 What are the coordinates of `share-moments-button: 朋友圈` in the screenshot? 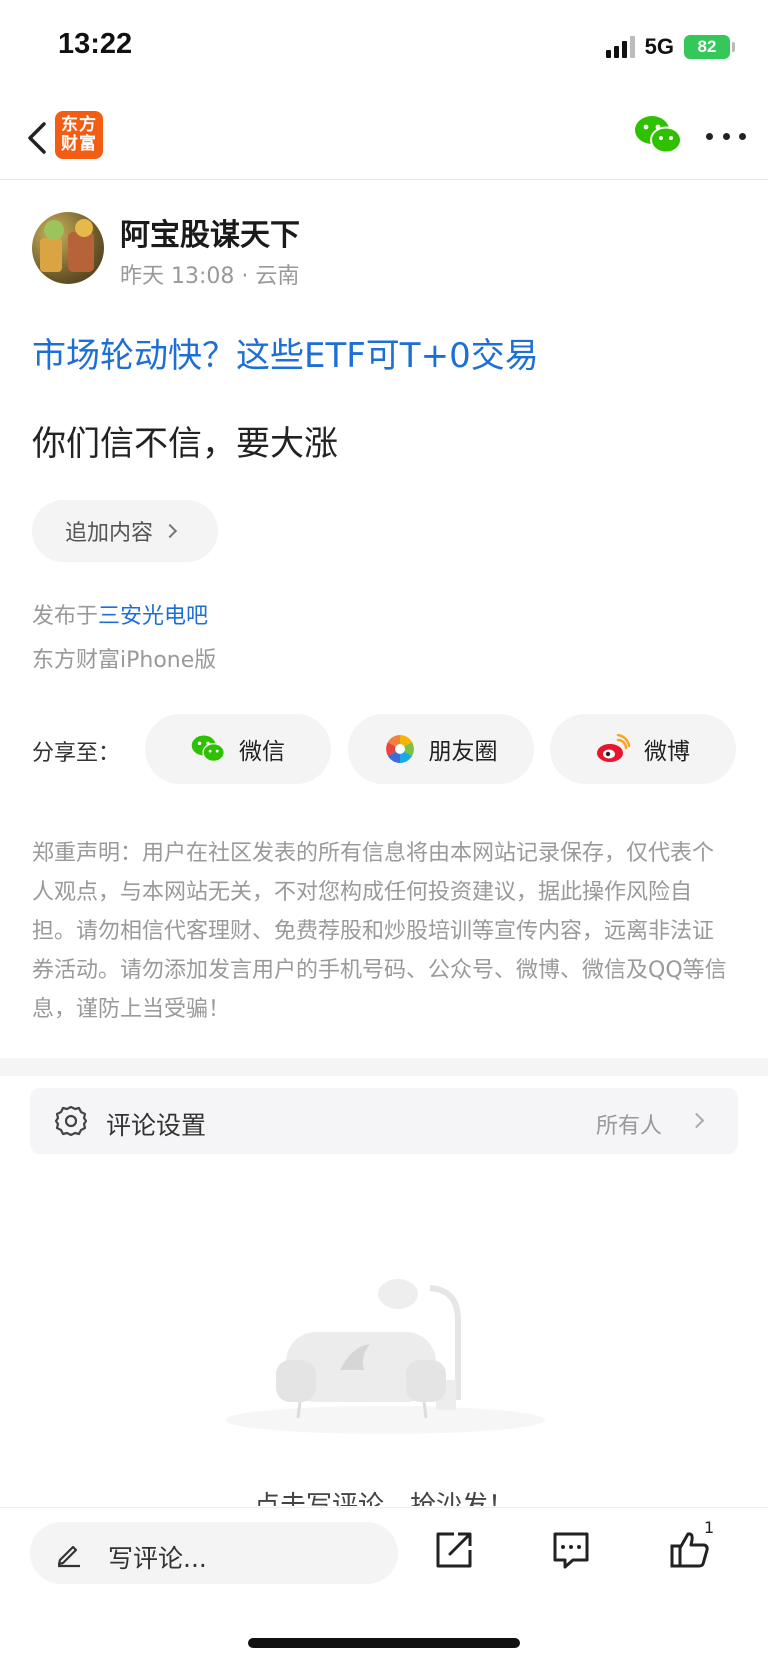 It's located at (441, 749).